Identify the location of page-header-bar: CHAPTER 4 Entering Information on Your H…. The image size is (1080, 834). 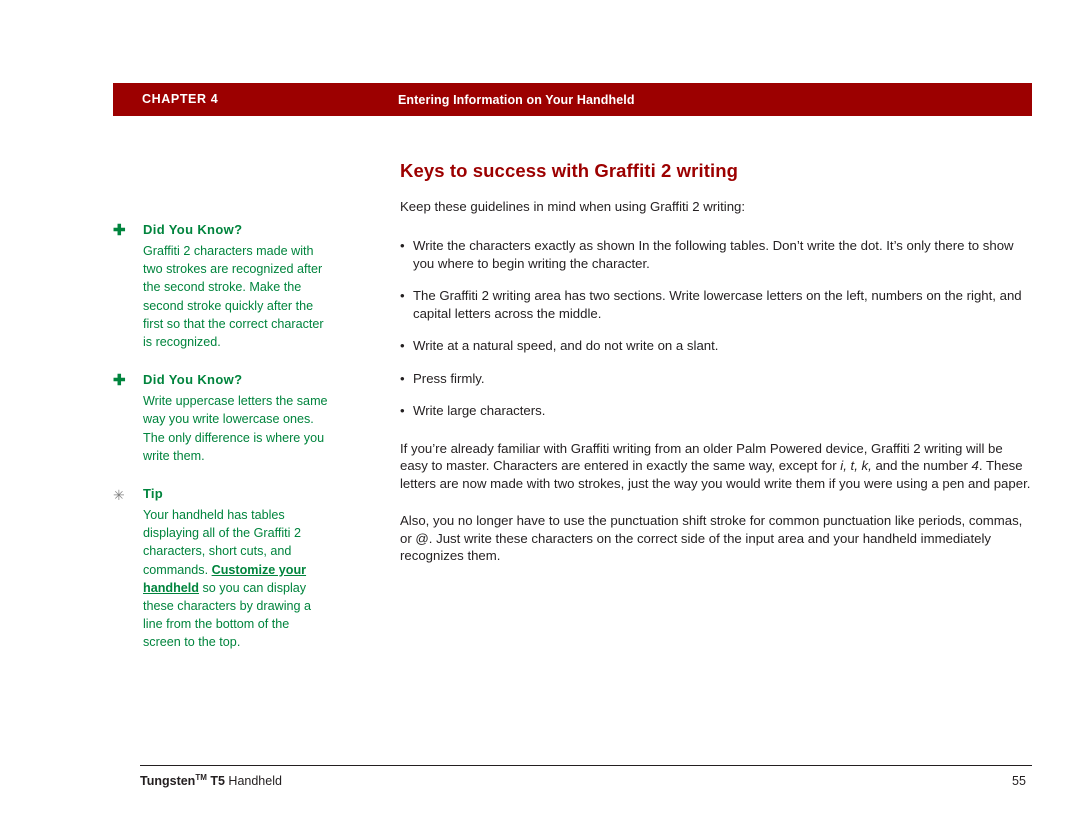
(572, 99).